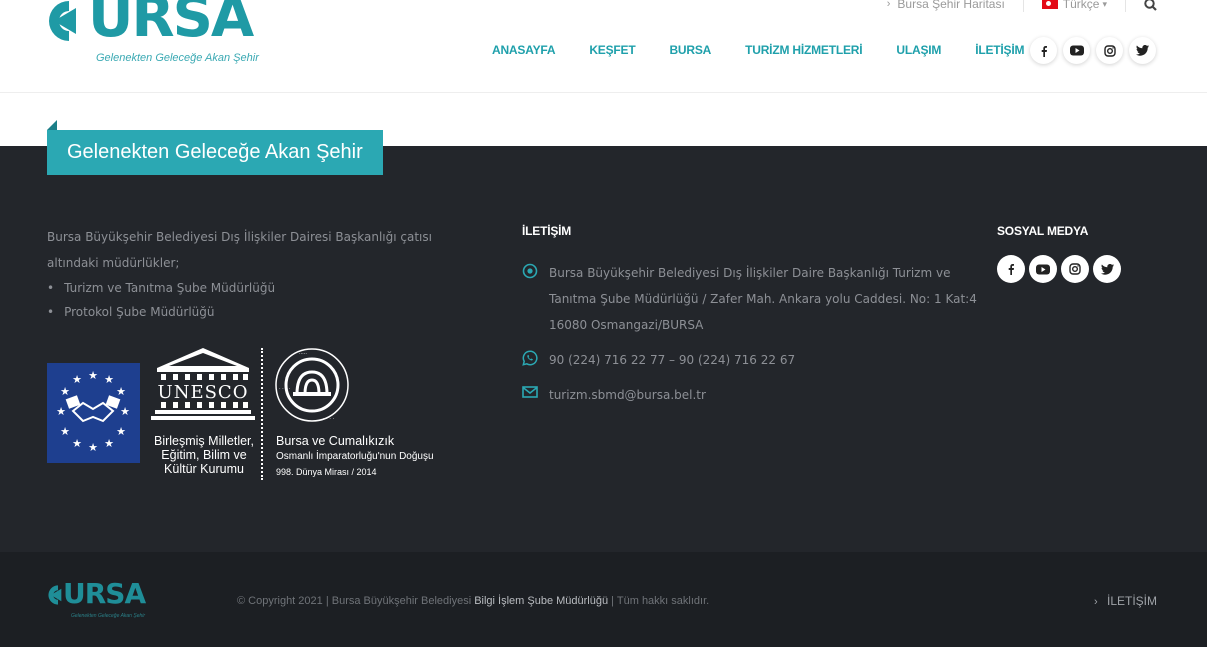 The height and width of the screenshot is (647, 1207). Describe the element at coordinates (171, 25) in the screenshot. I see `logo-word: URSA` at that location.